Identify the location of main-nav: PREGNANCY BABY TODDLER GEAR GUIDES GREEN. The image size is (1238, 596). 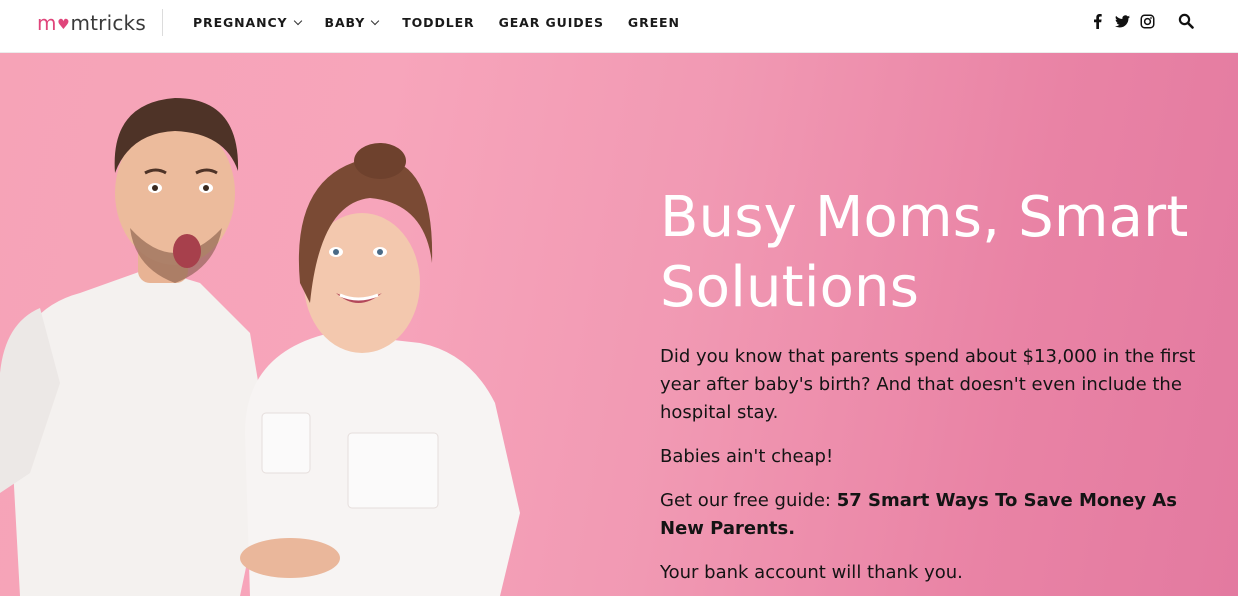
(448, 22).